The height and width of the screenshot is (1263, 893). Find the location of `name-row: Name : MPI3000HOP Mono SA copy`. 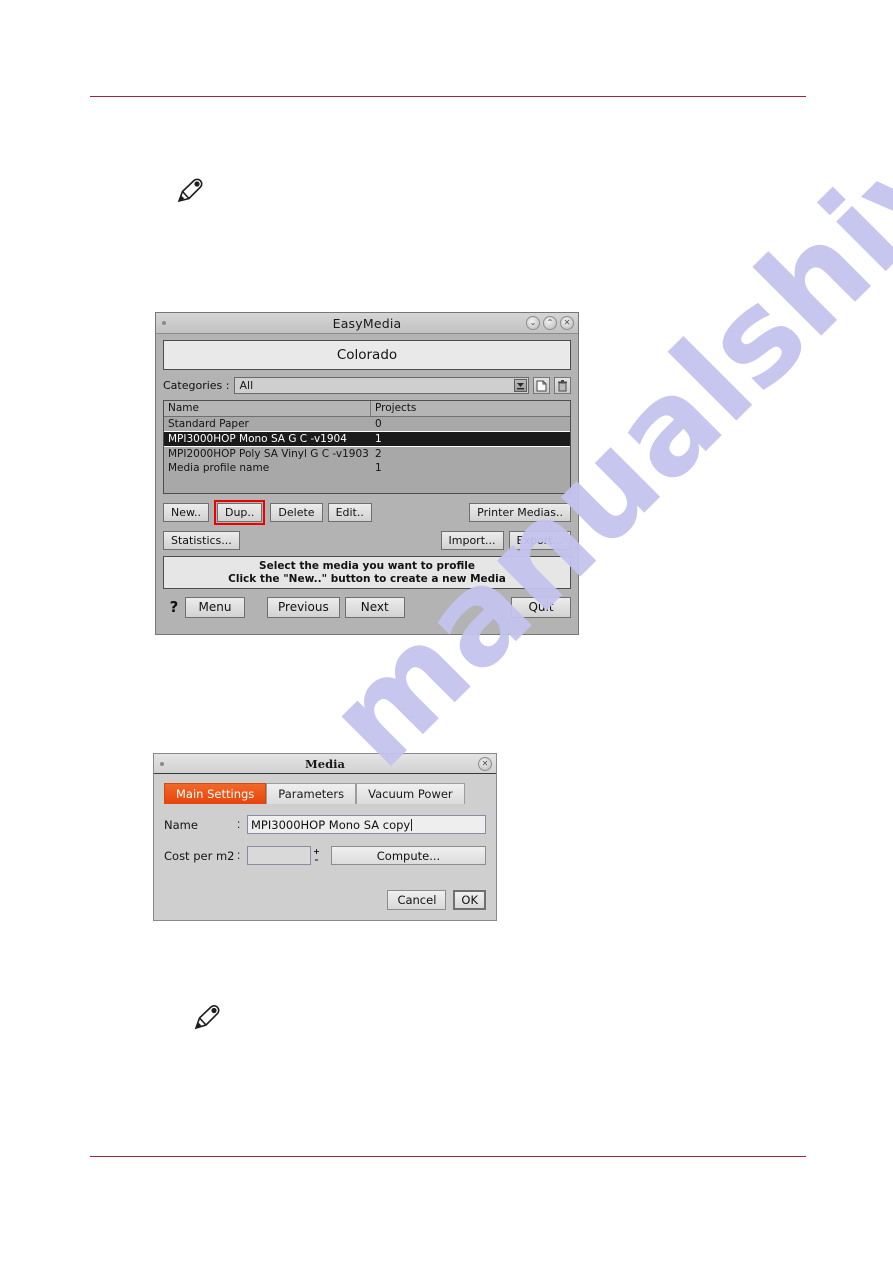

name-row: Name : MPI3000HOP Mono SA copy is located at coordinates (325, 824).